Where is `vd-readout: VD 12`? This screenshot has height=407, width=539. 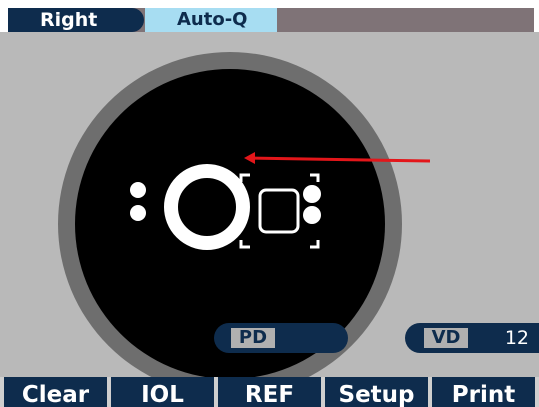
vd-readout: VD 12 is located at coordinates (472, 338).